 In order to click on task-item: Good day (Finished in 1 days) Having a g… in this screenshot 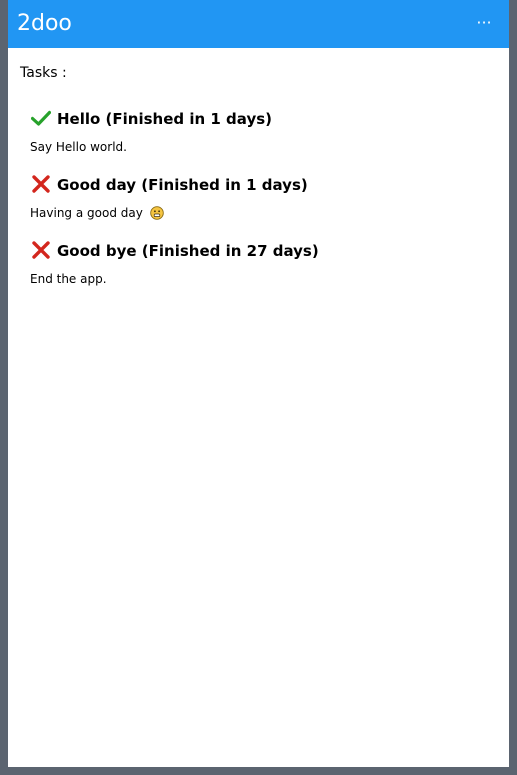, I will do `click(260, 197)`.